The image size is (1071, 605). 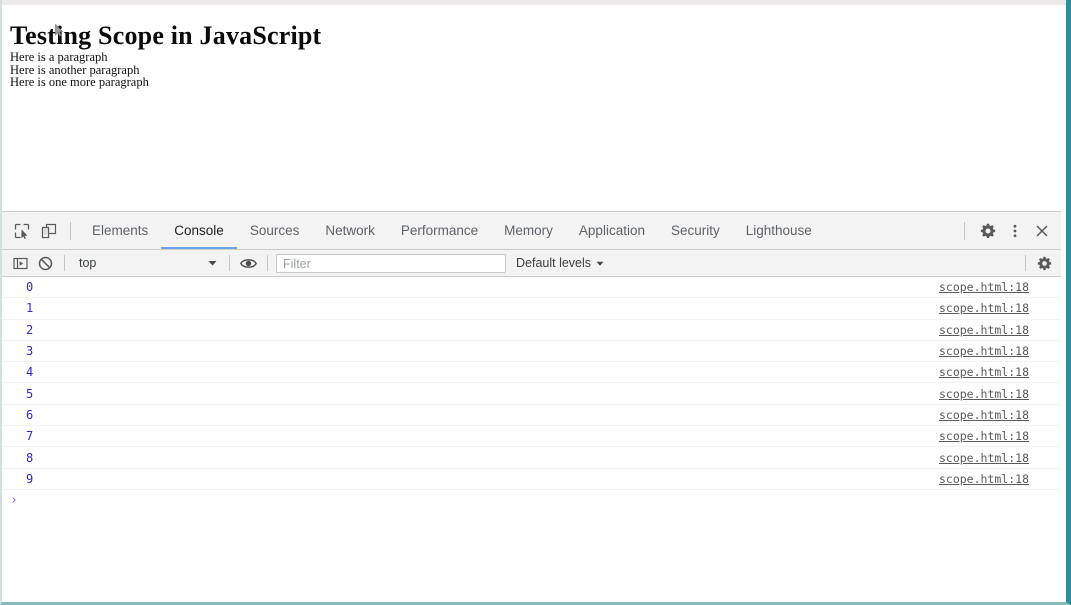 I want to click on table-row: 5 scope.html:18, so click(x=531, y=394).